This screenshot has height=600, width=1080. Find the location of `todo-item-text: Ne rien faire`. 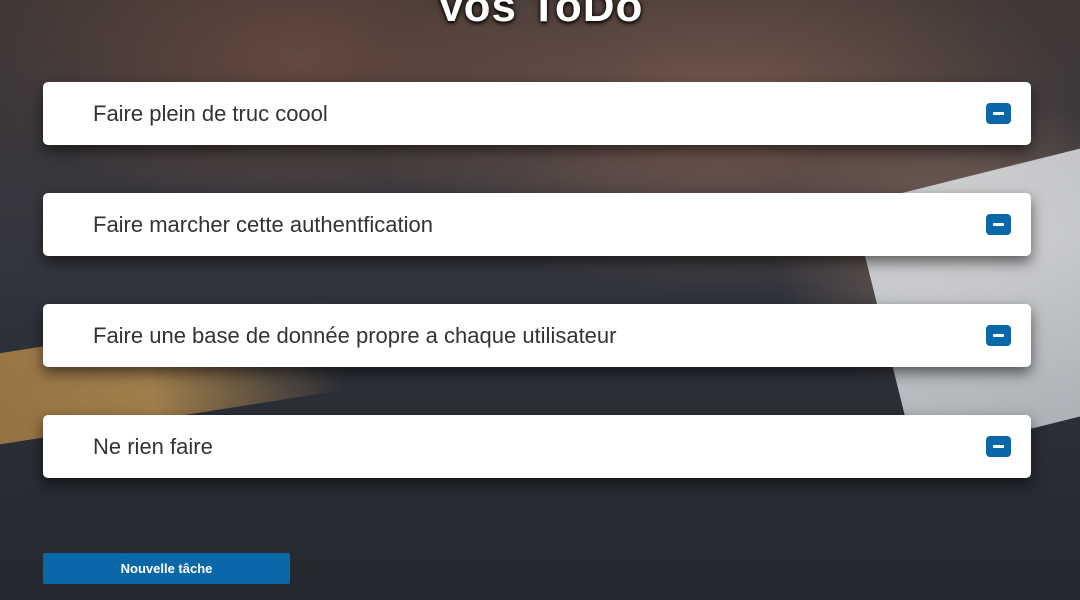

todo-item-text: Ne rien faire is located at coordinates (153, 446).